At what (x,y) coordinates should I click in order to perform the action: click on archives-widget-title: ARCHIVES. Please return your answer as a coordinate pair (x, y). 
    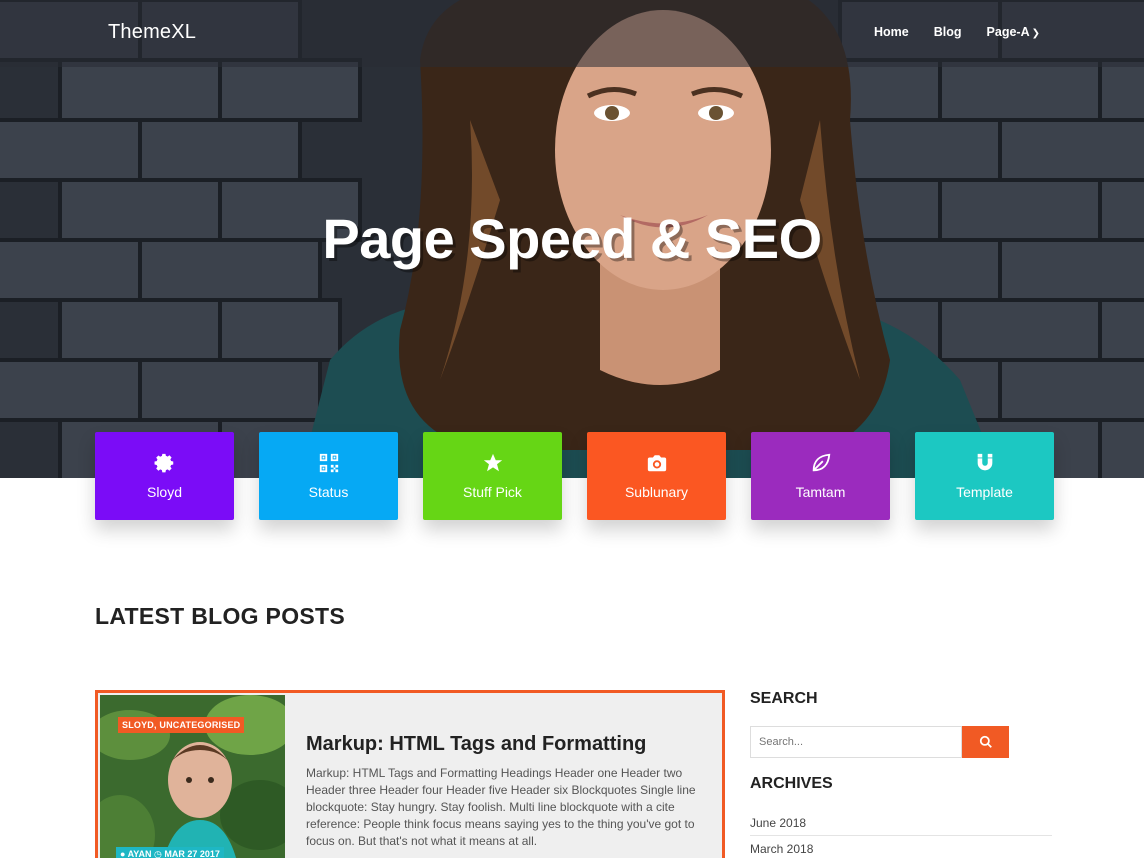
    Looking at the image, I should click on (791, 783).